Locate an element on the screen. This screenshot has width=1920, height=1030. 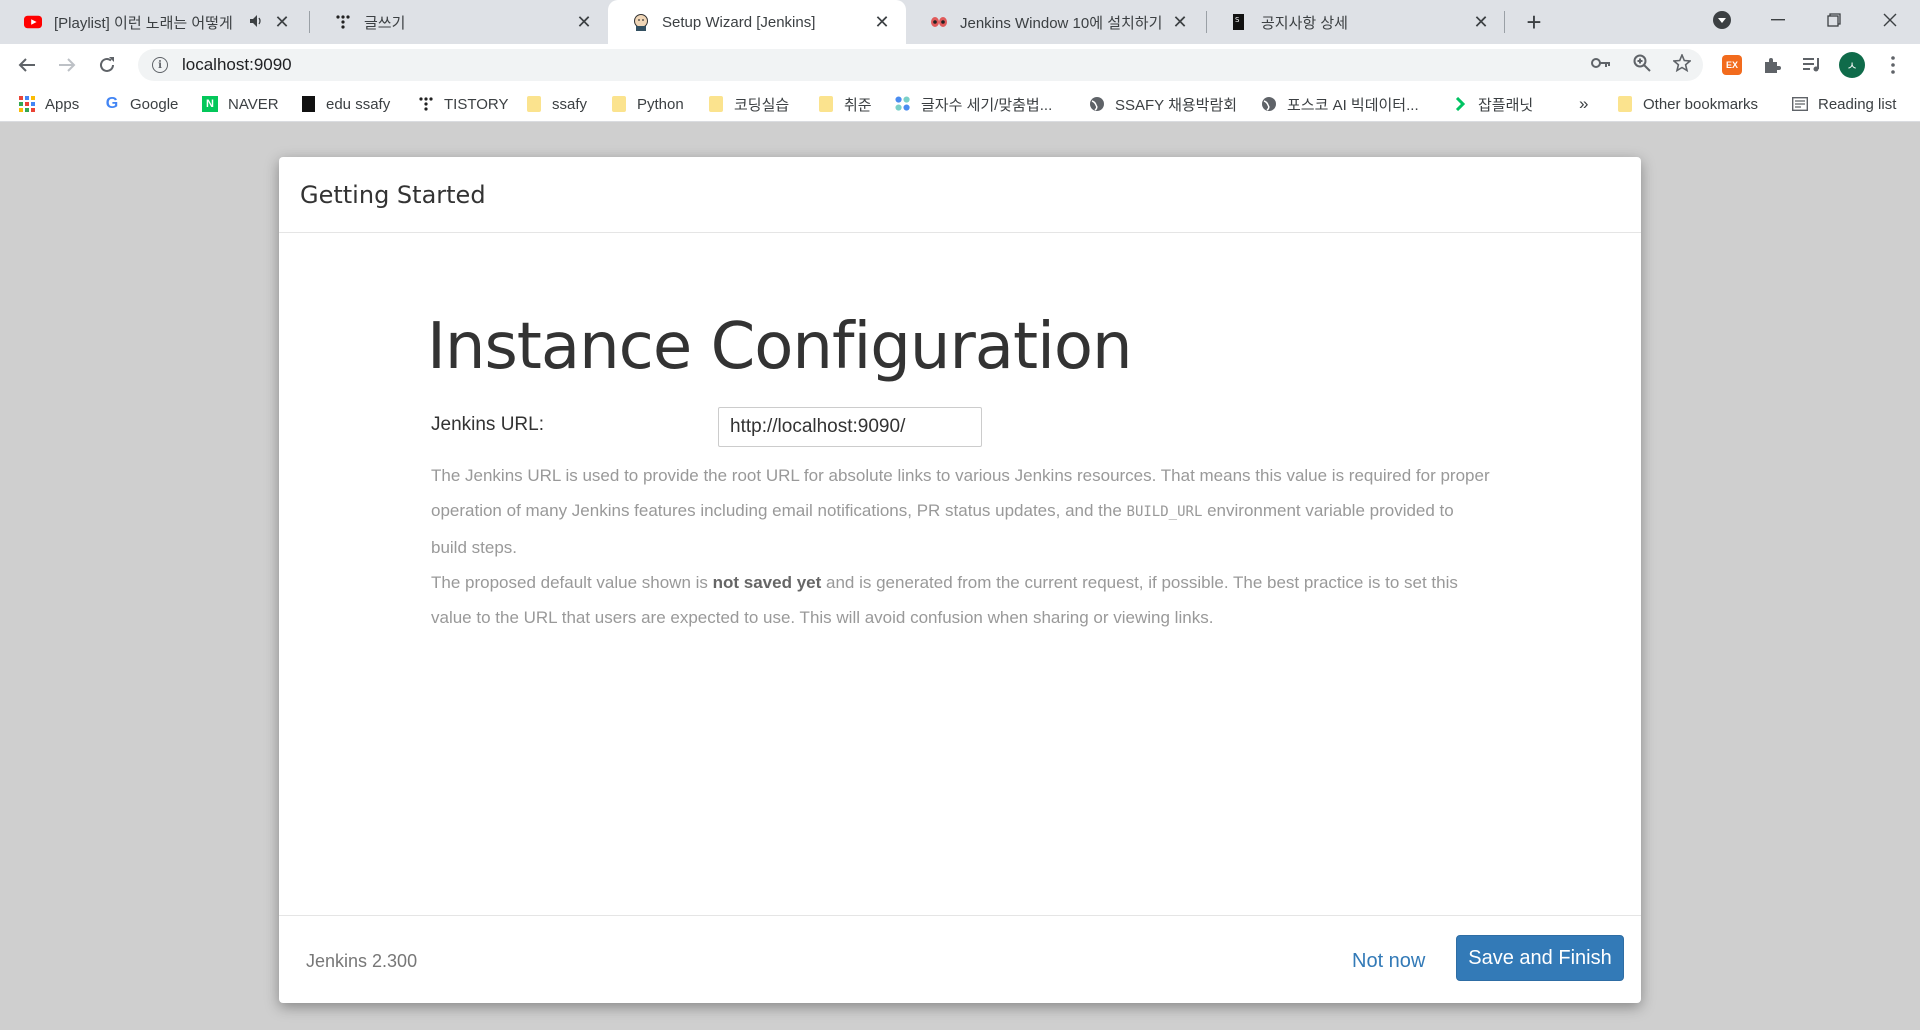
minimize-icon is located at coordinates (1778, 20).